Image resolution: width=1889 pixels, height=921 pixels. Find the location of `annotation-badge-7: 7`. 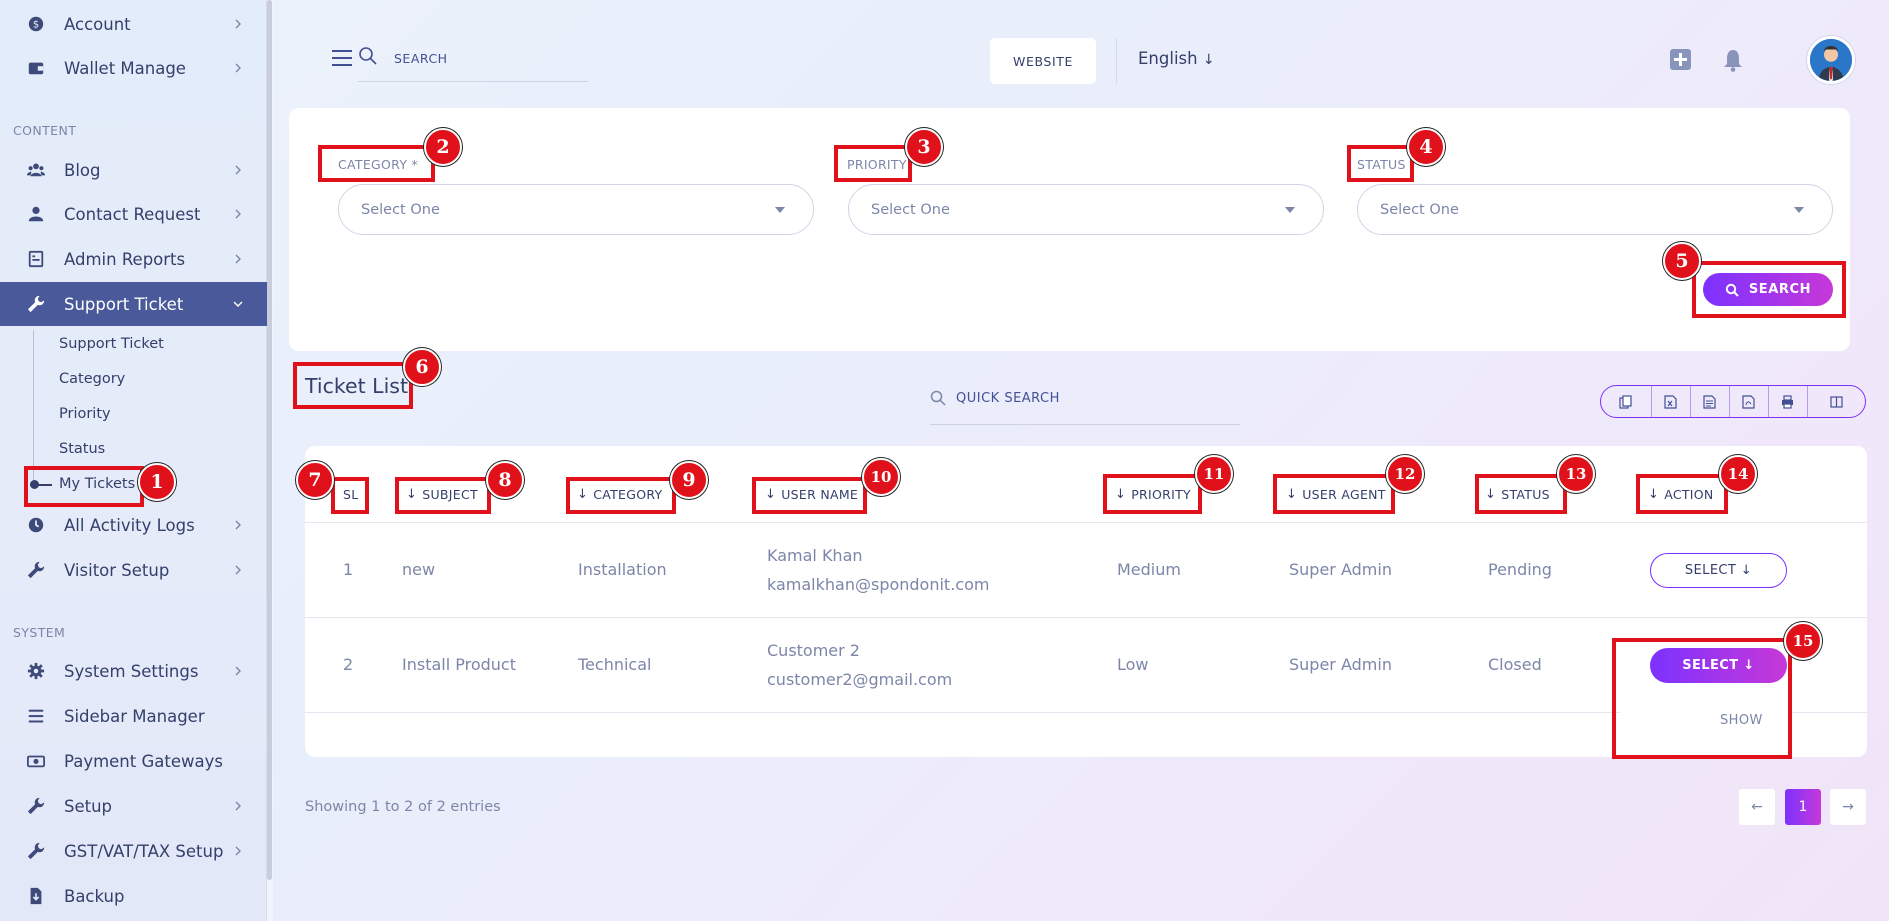

annotation-badge-7: 7 is located at coordinates (315, 480).